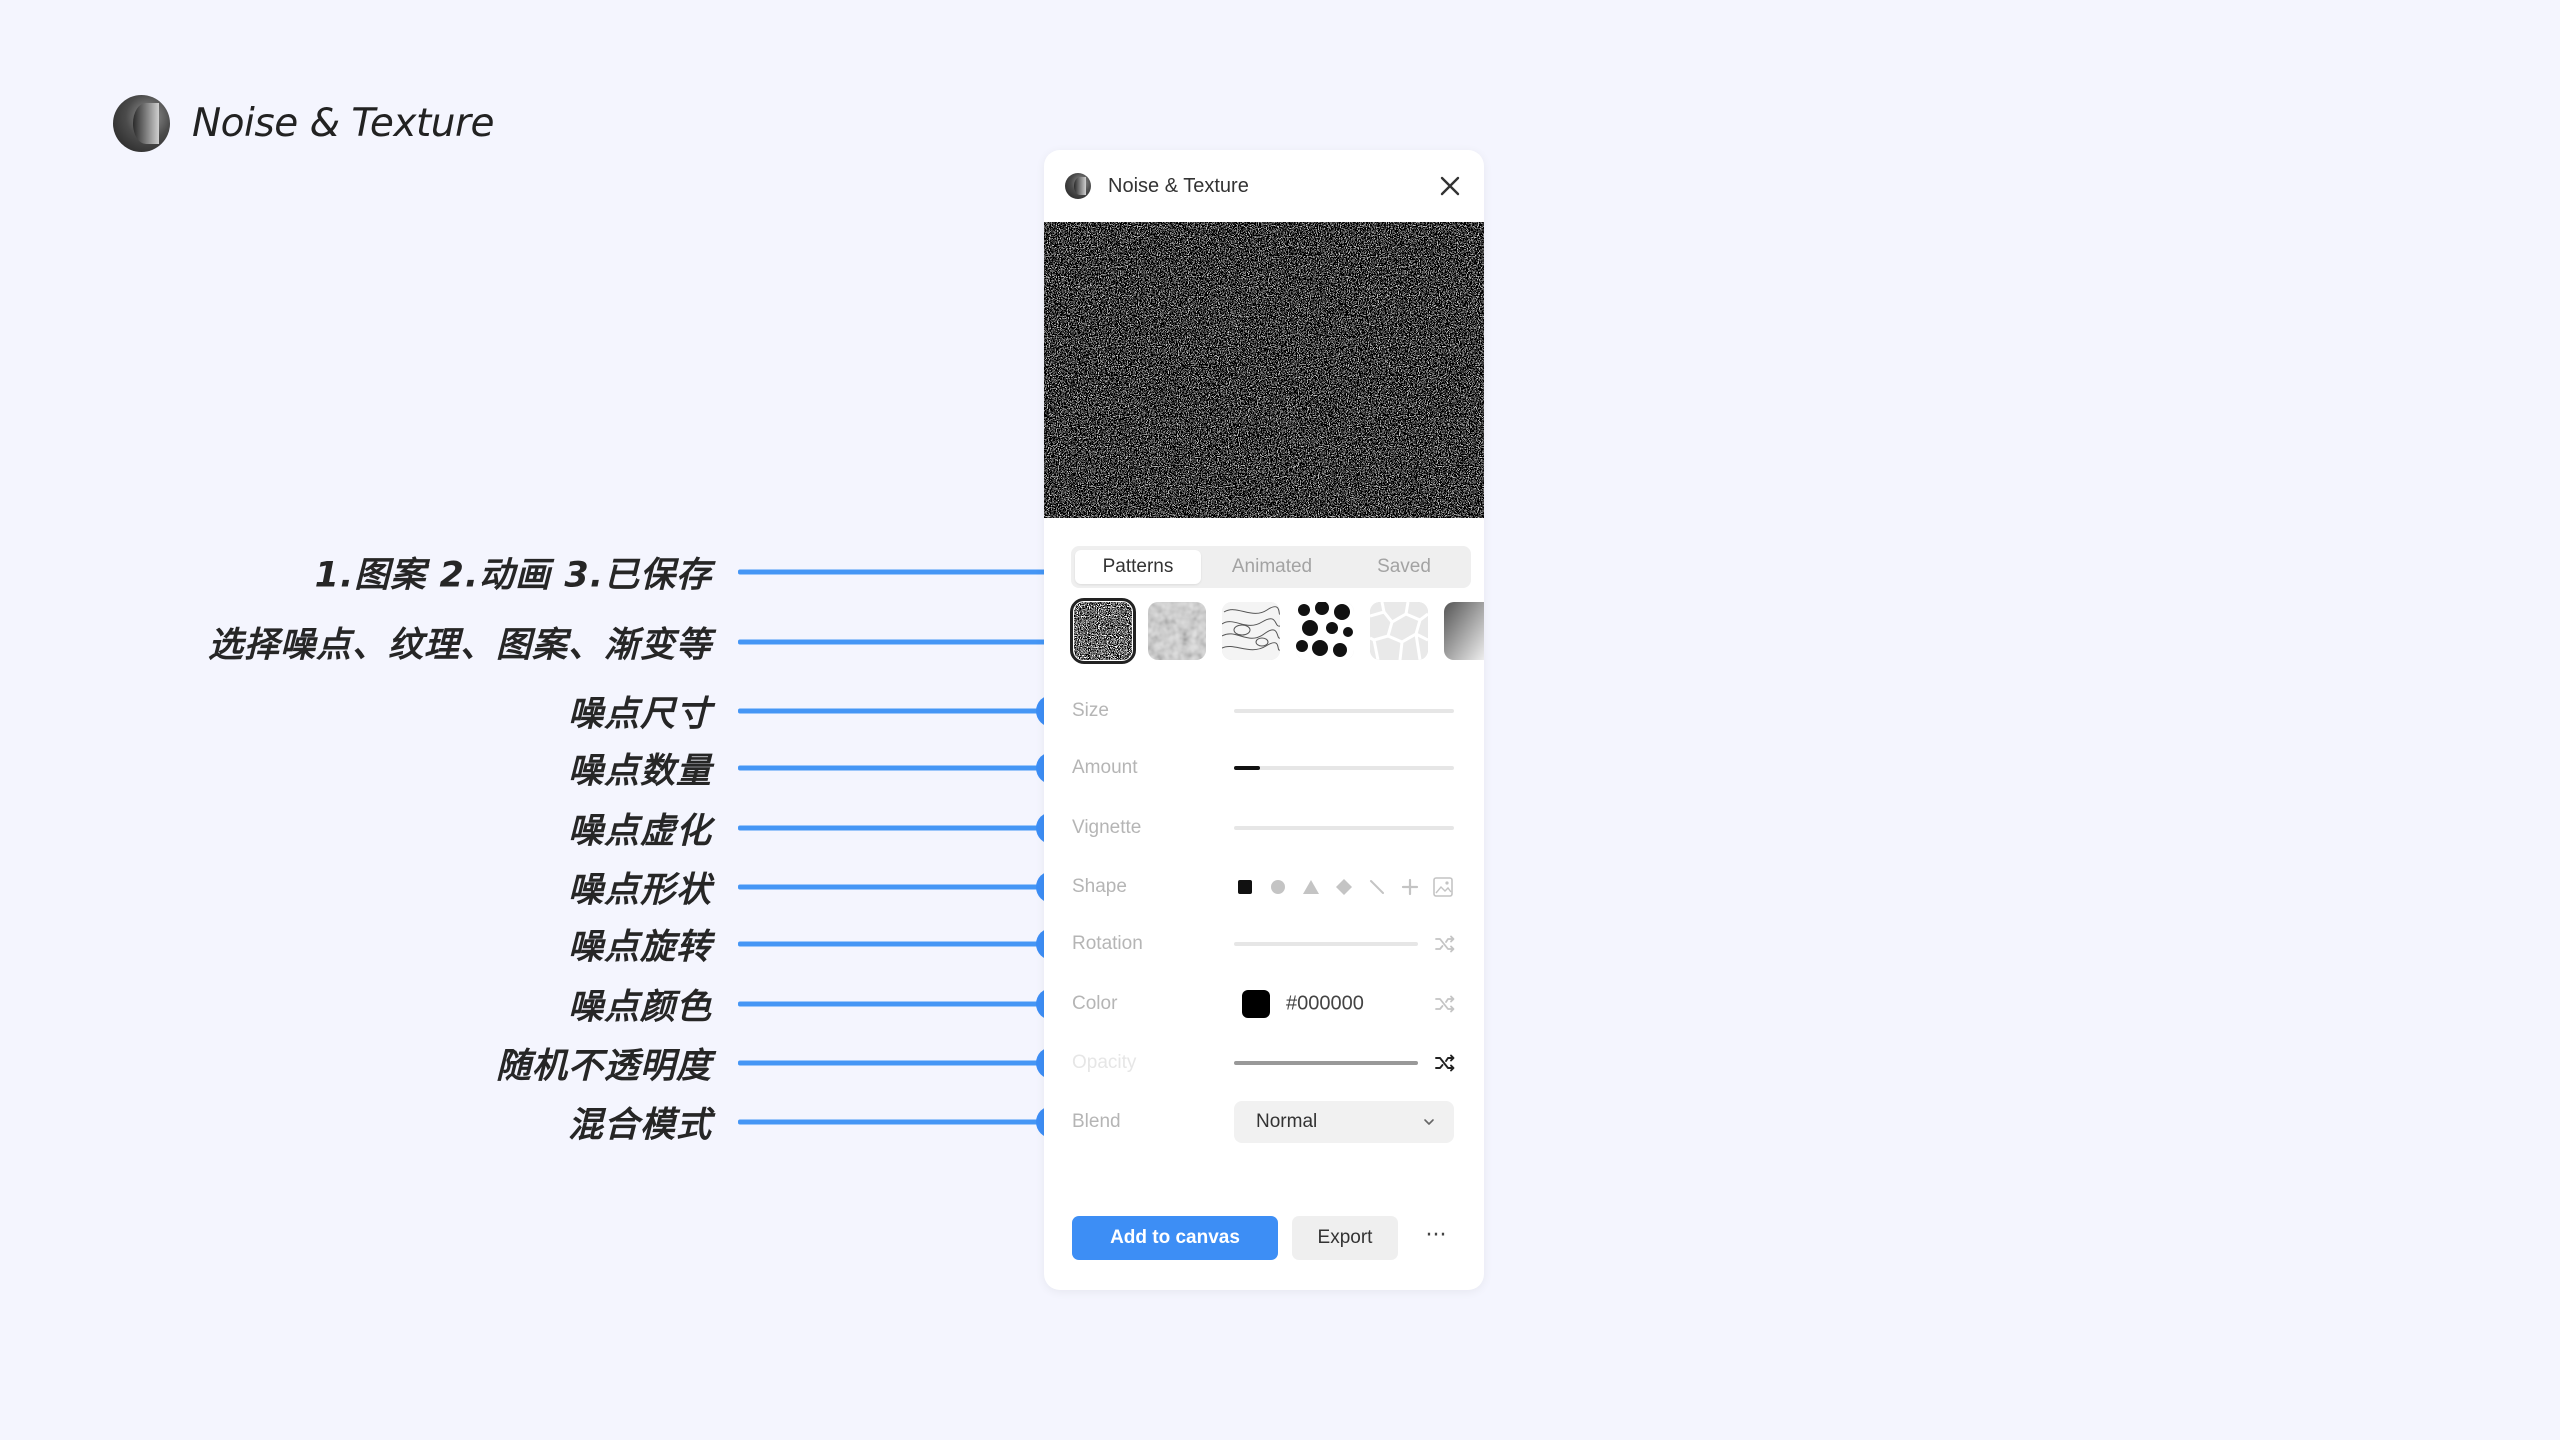  I want to click on blend-label: Blend, so click(1096, 1121).